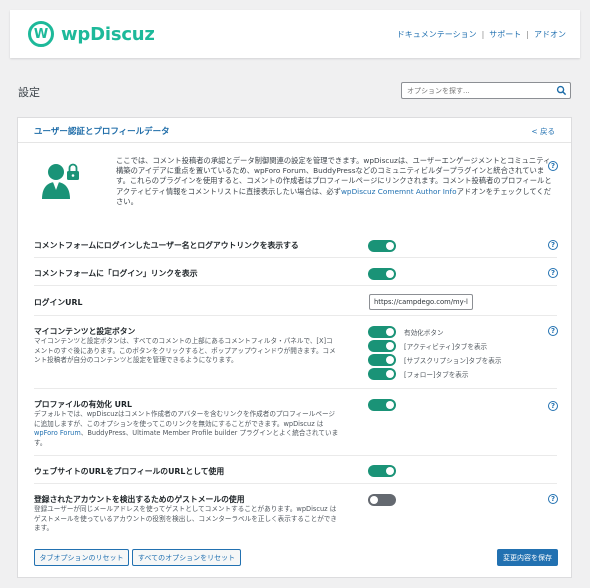 The image size is (590, 588). Describe the element at coordinates (543, 131) in the screenshot. I see `back-link: < 戻る` at that location.